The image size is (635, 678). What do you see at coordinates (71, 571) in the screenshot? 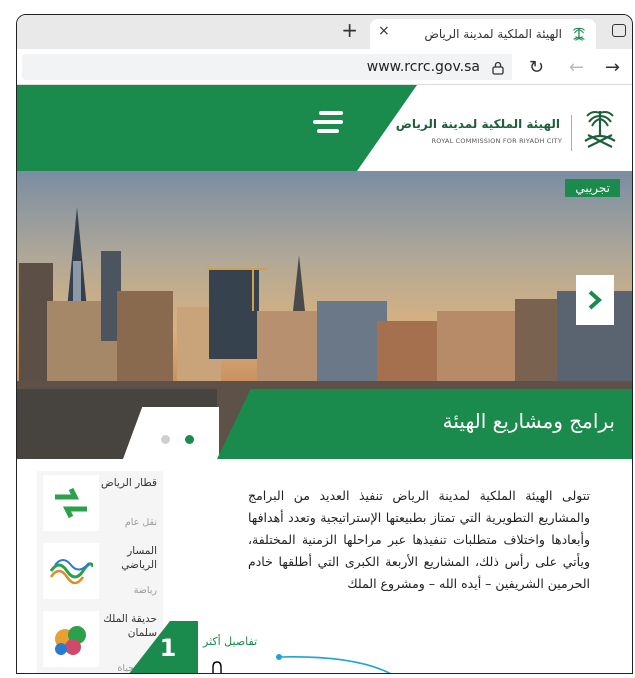
I see `sports-track-icon` at bounding box center [71, 571].